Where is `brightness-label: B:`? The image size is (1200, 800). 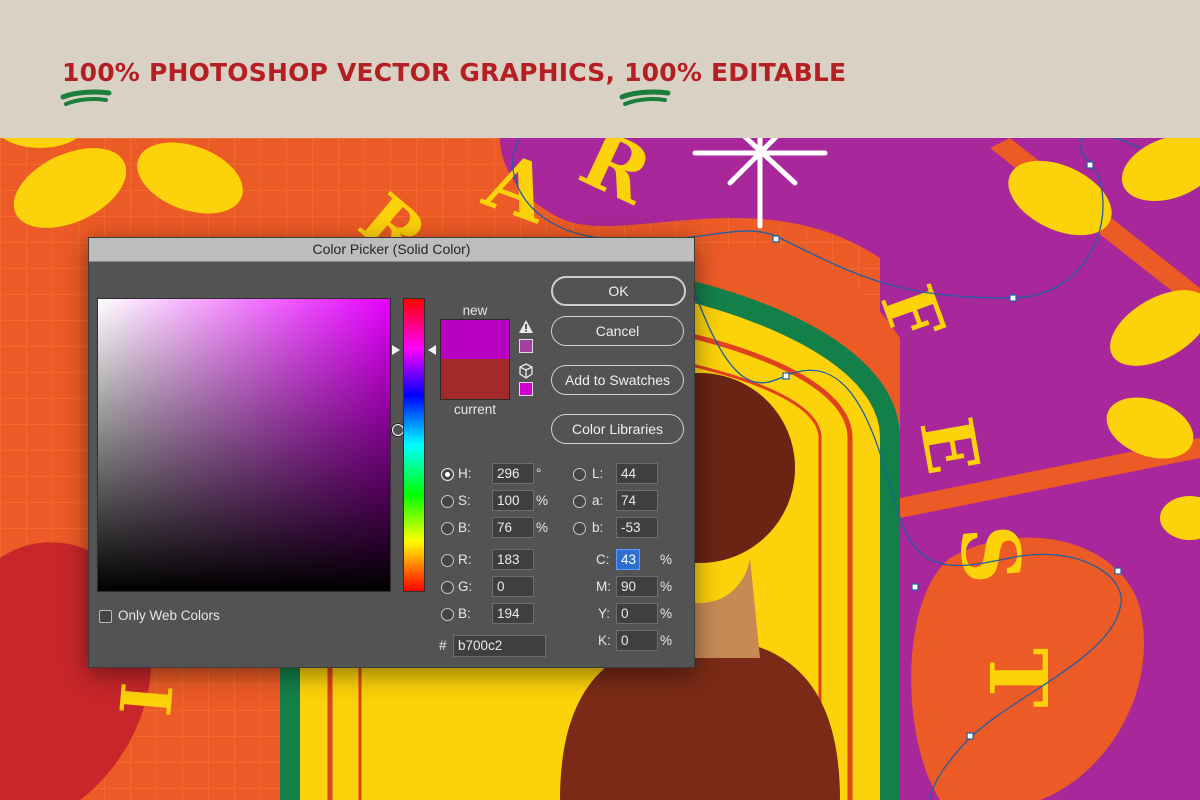
brightness-label: B: is located at coordinates (464, 527).